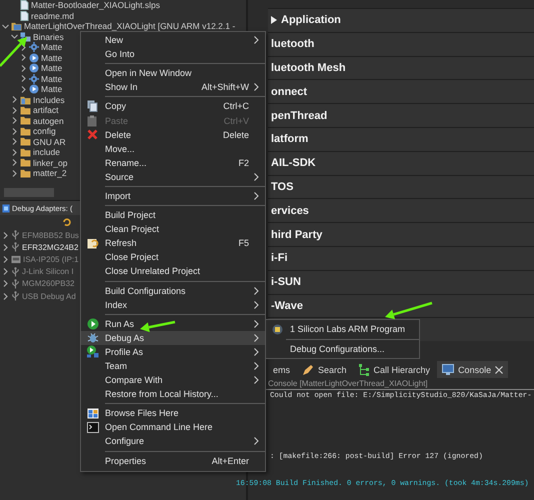 Image resolution: width=534 pixels, height=500 pixels. I want to click on menu-item: New, so click(173, 40).